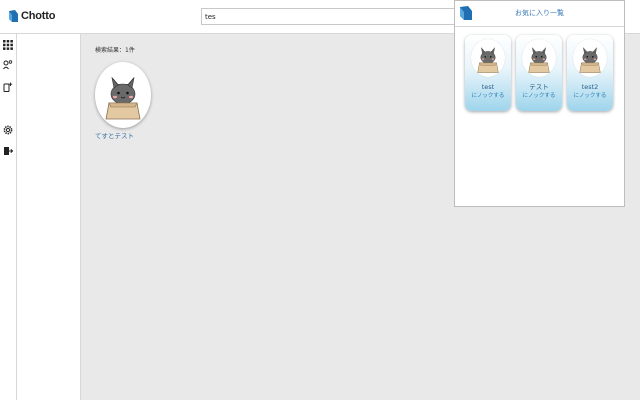 Image resolution: width=640 pixels, height=400 pixels. I want to click on favorites-header: お気に入り一覧, so click(539, 14).